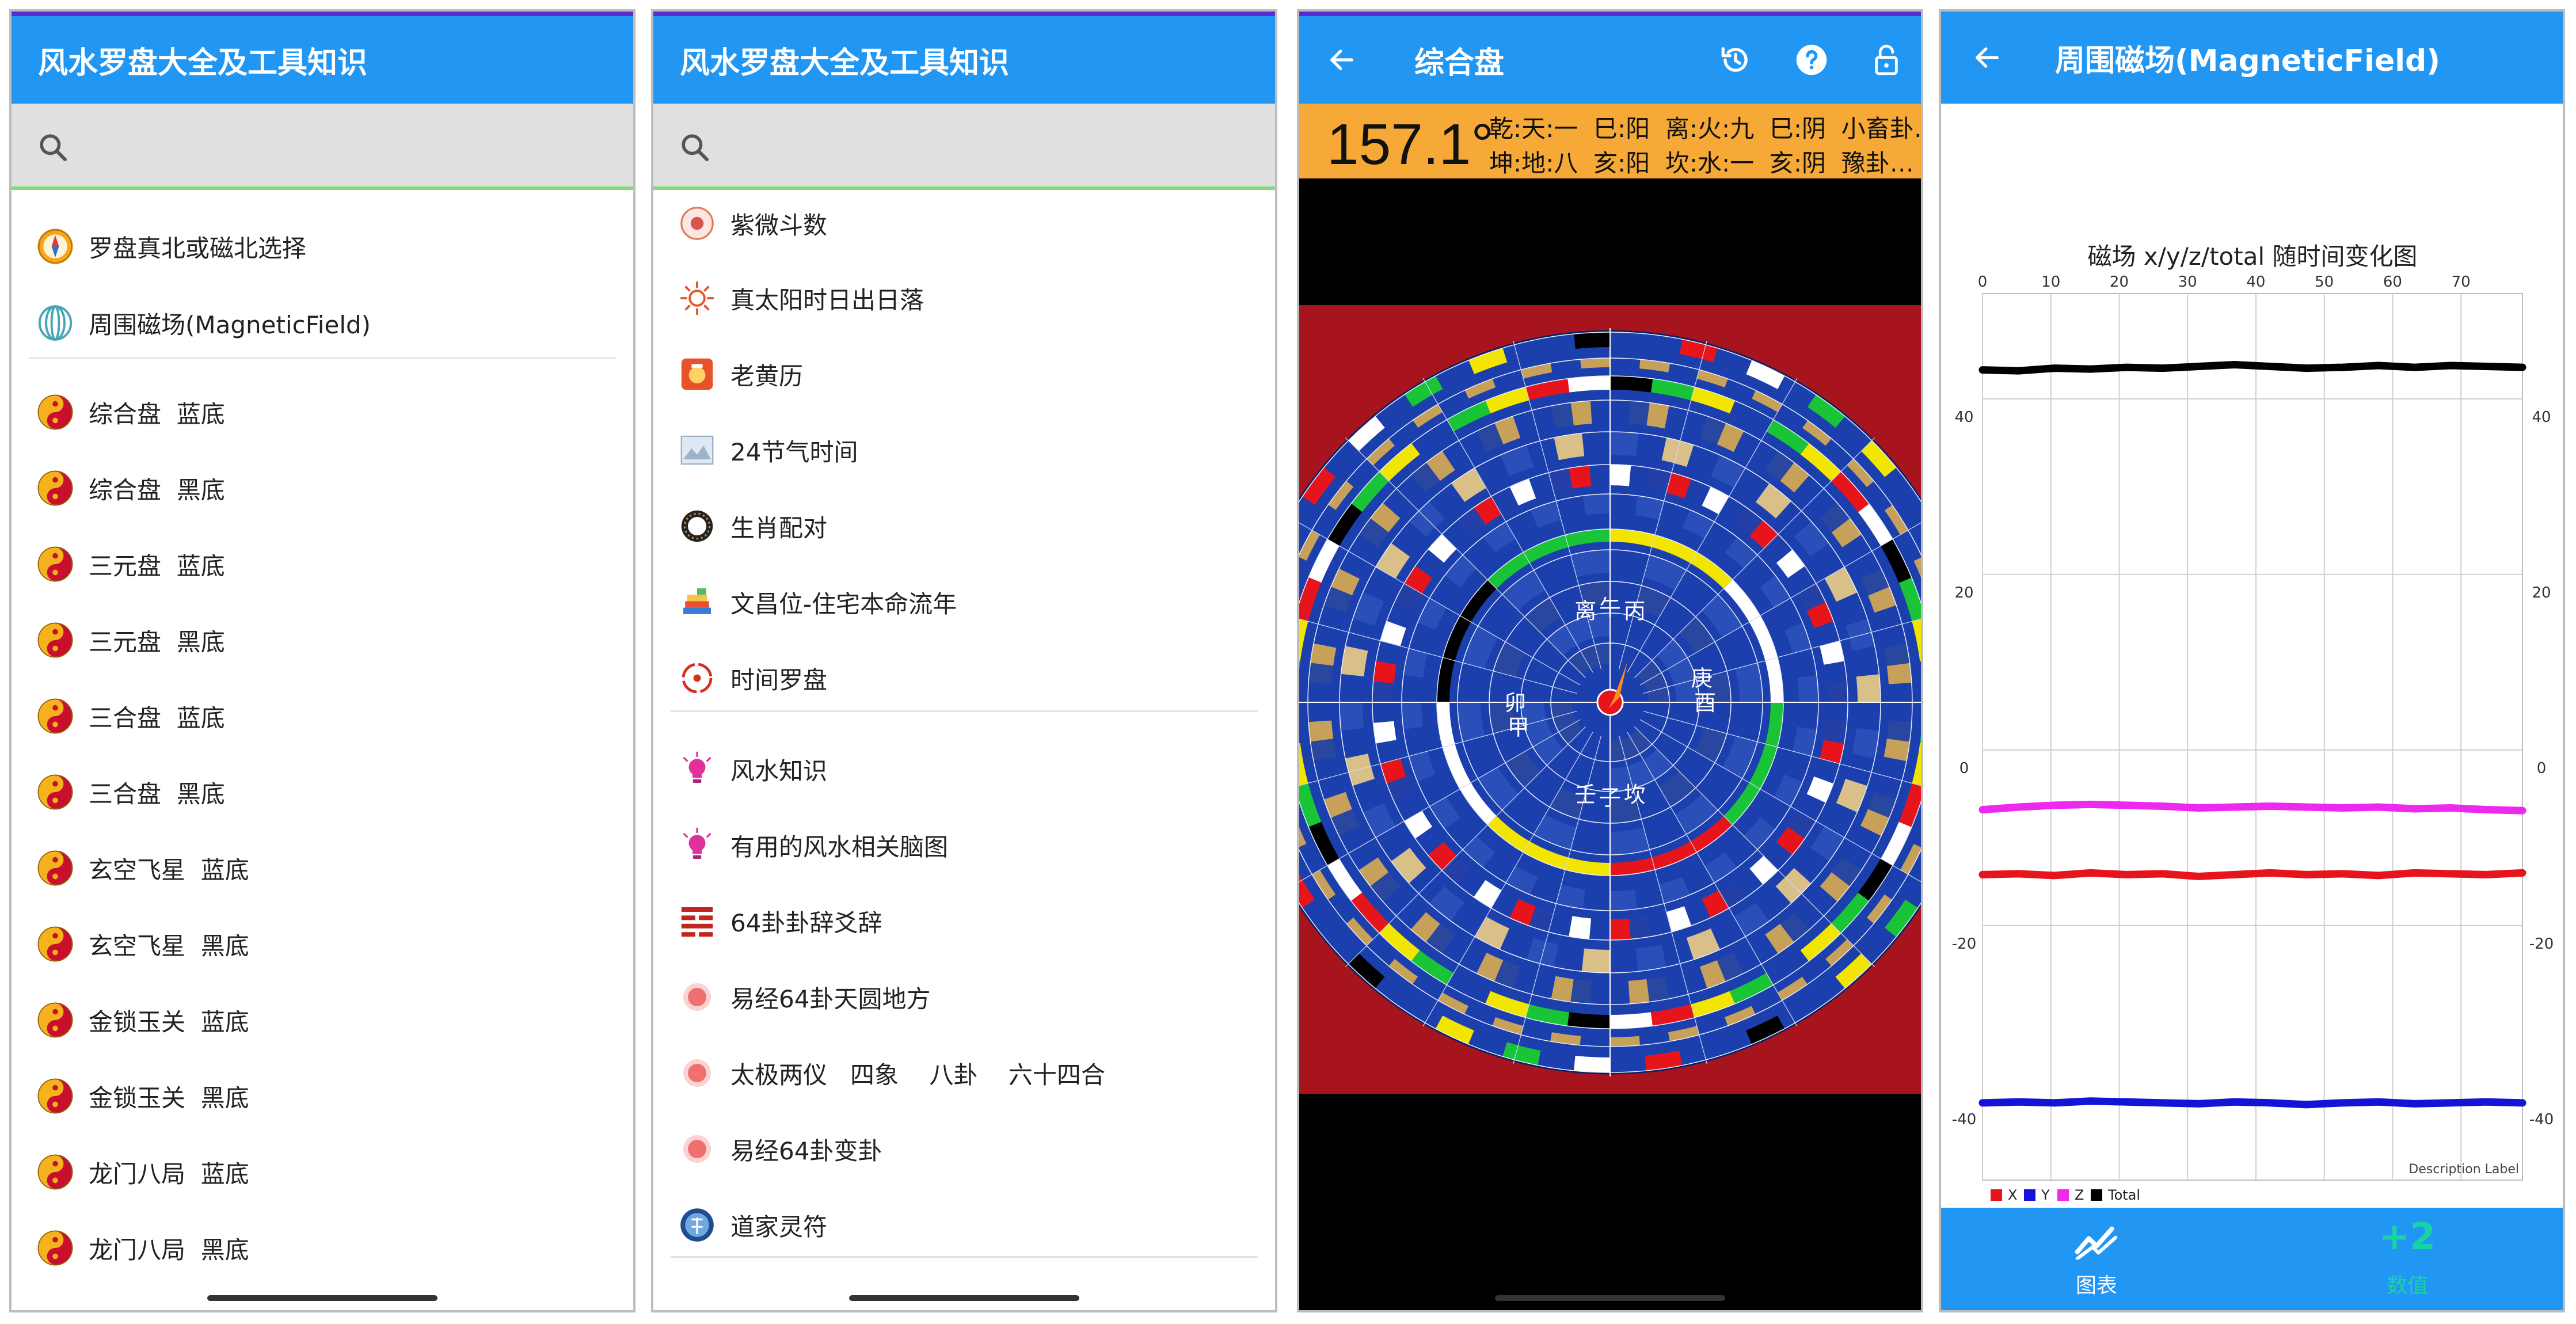 Image resolution: width=2576 pixels, height=1324 pixels. I want to click on lightbulb-icon, so click(697, 769).